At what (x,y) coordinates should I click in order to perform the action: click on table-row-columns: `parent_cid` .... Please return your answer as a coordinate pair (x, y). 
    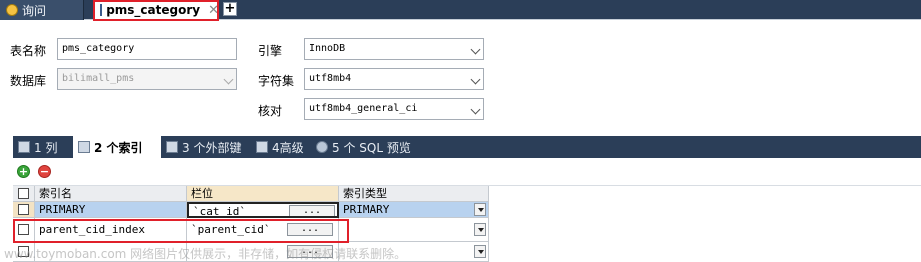
    Looking at the image, I should click on (263, 230).